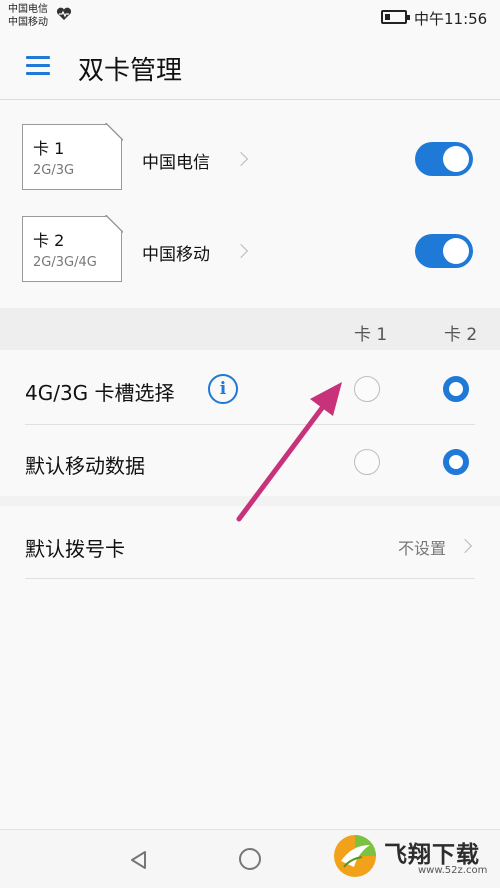 The width and height of the screenshot is (500, 888). Describe the element at coordinates (451, 19) in the screenshot. I see `status-time: 中午11:56` at that location.